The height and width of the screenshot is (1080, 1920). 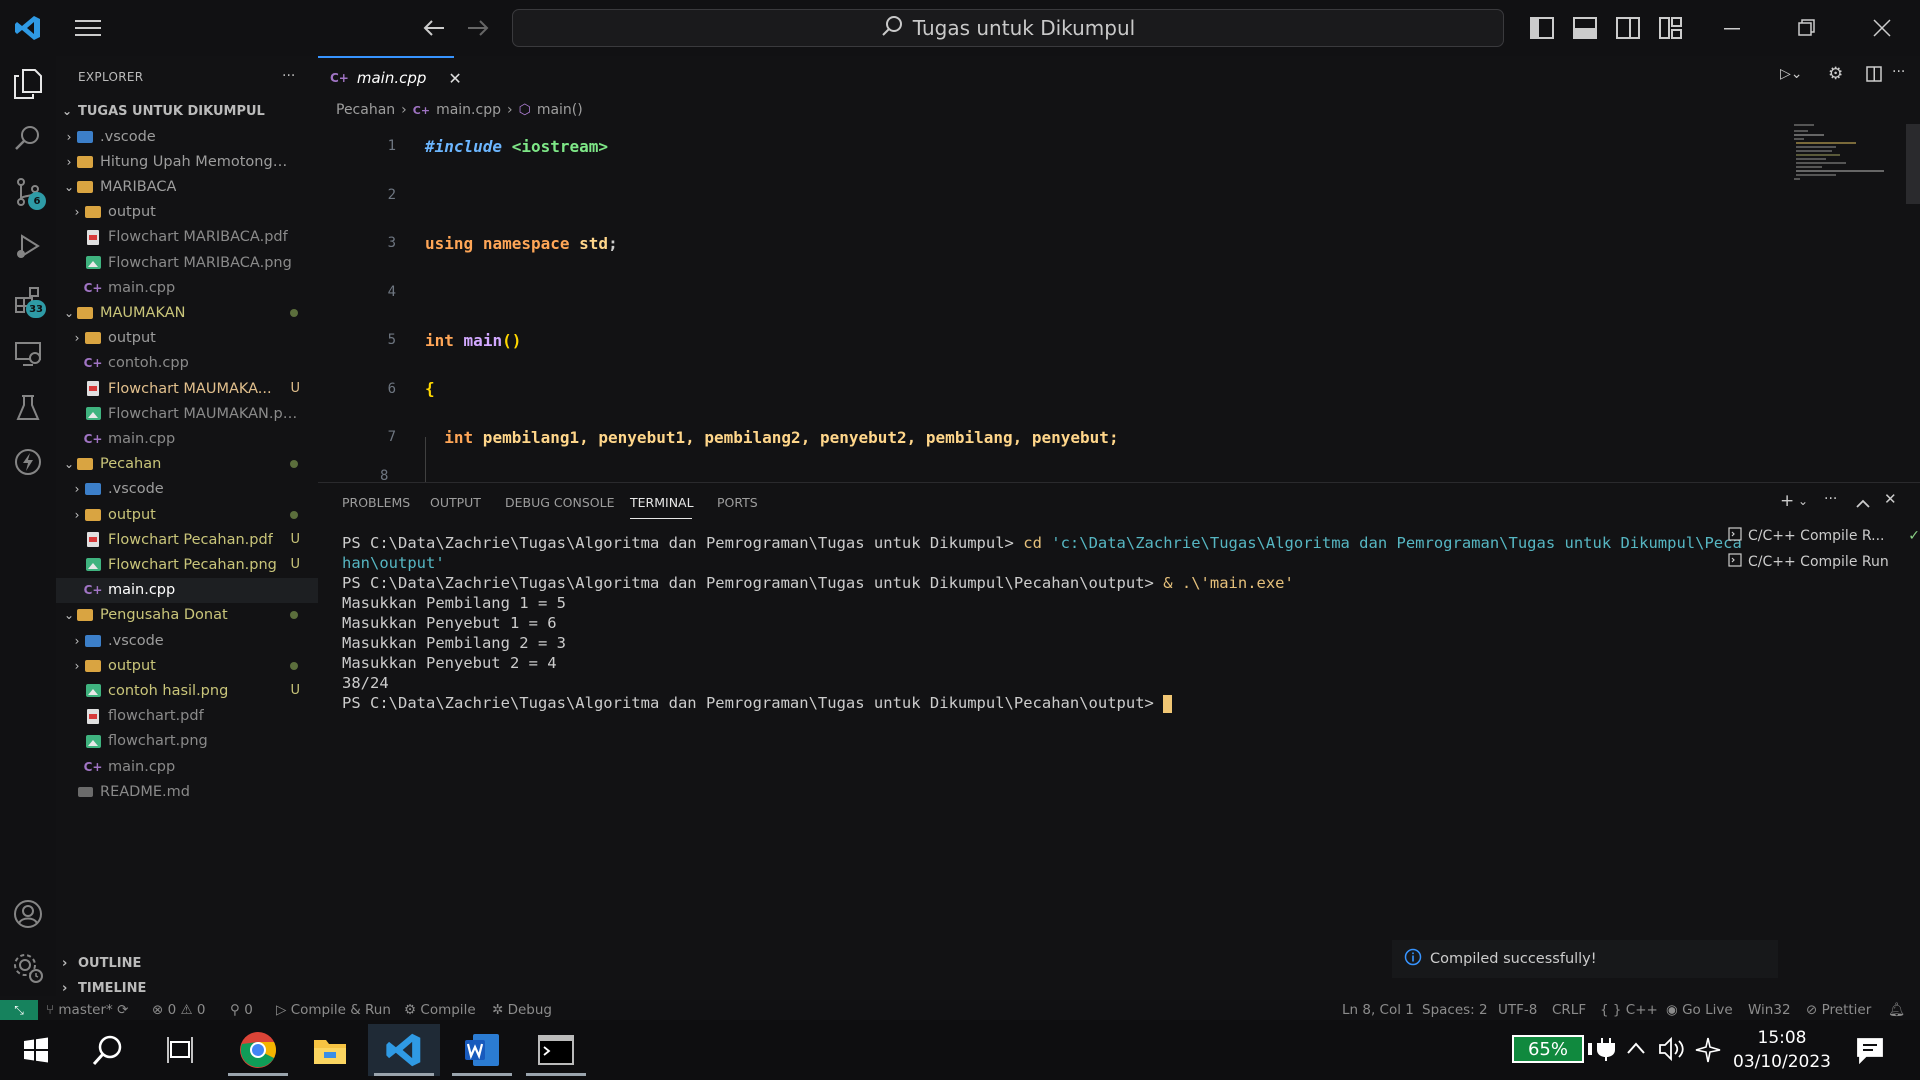 What do you see at coordinates (1791, 74) in the screenshot?
I see `run-code-icon: ▷⌄` at bounding box center [1791, 74].